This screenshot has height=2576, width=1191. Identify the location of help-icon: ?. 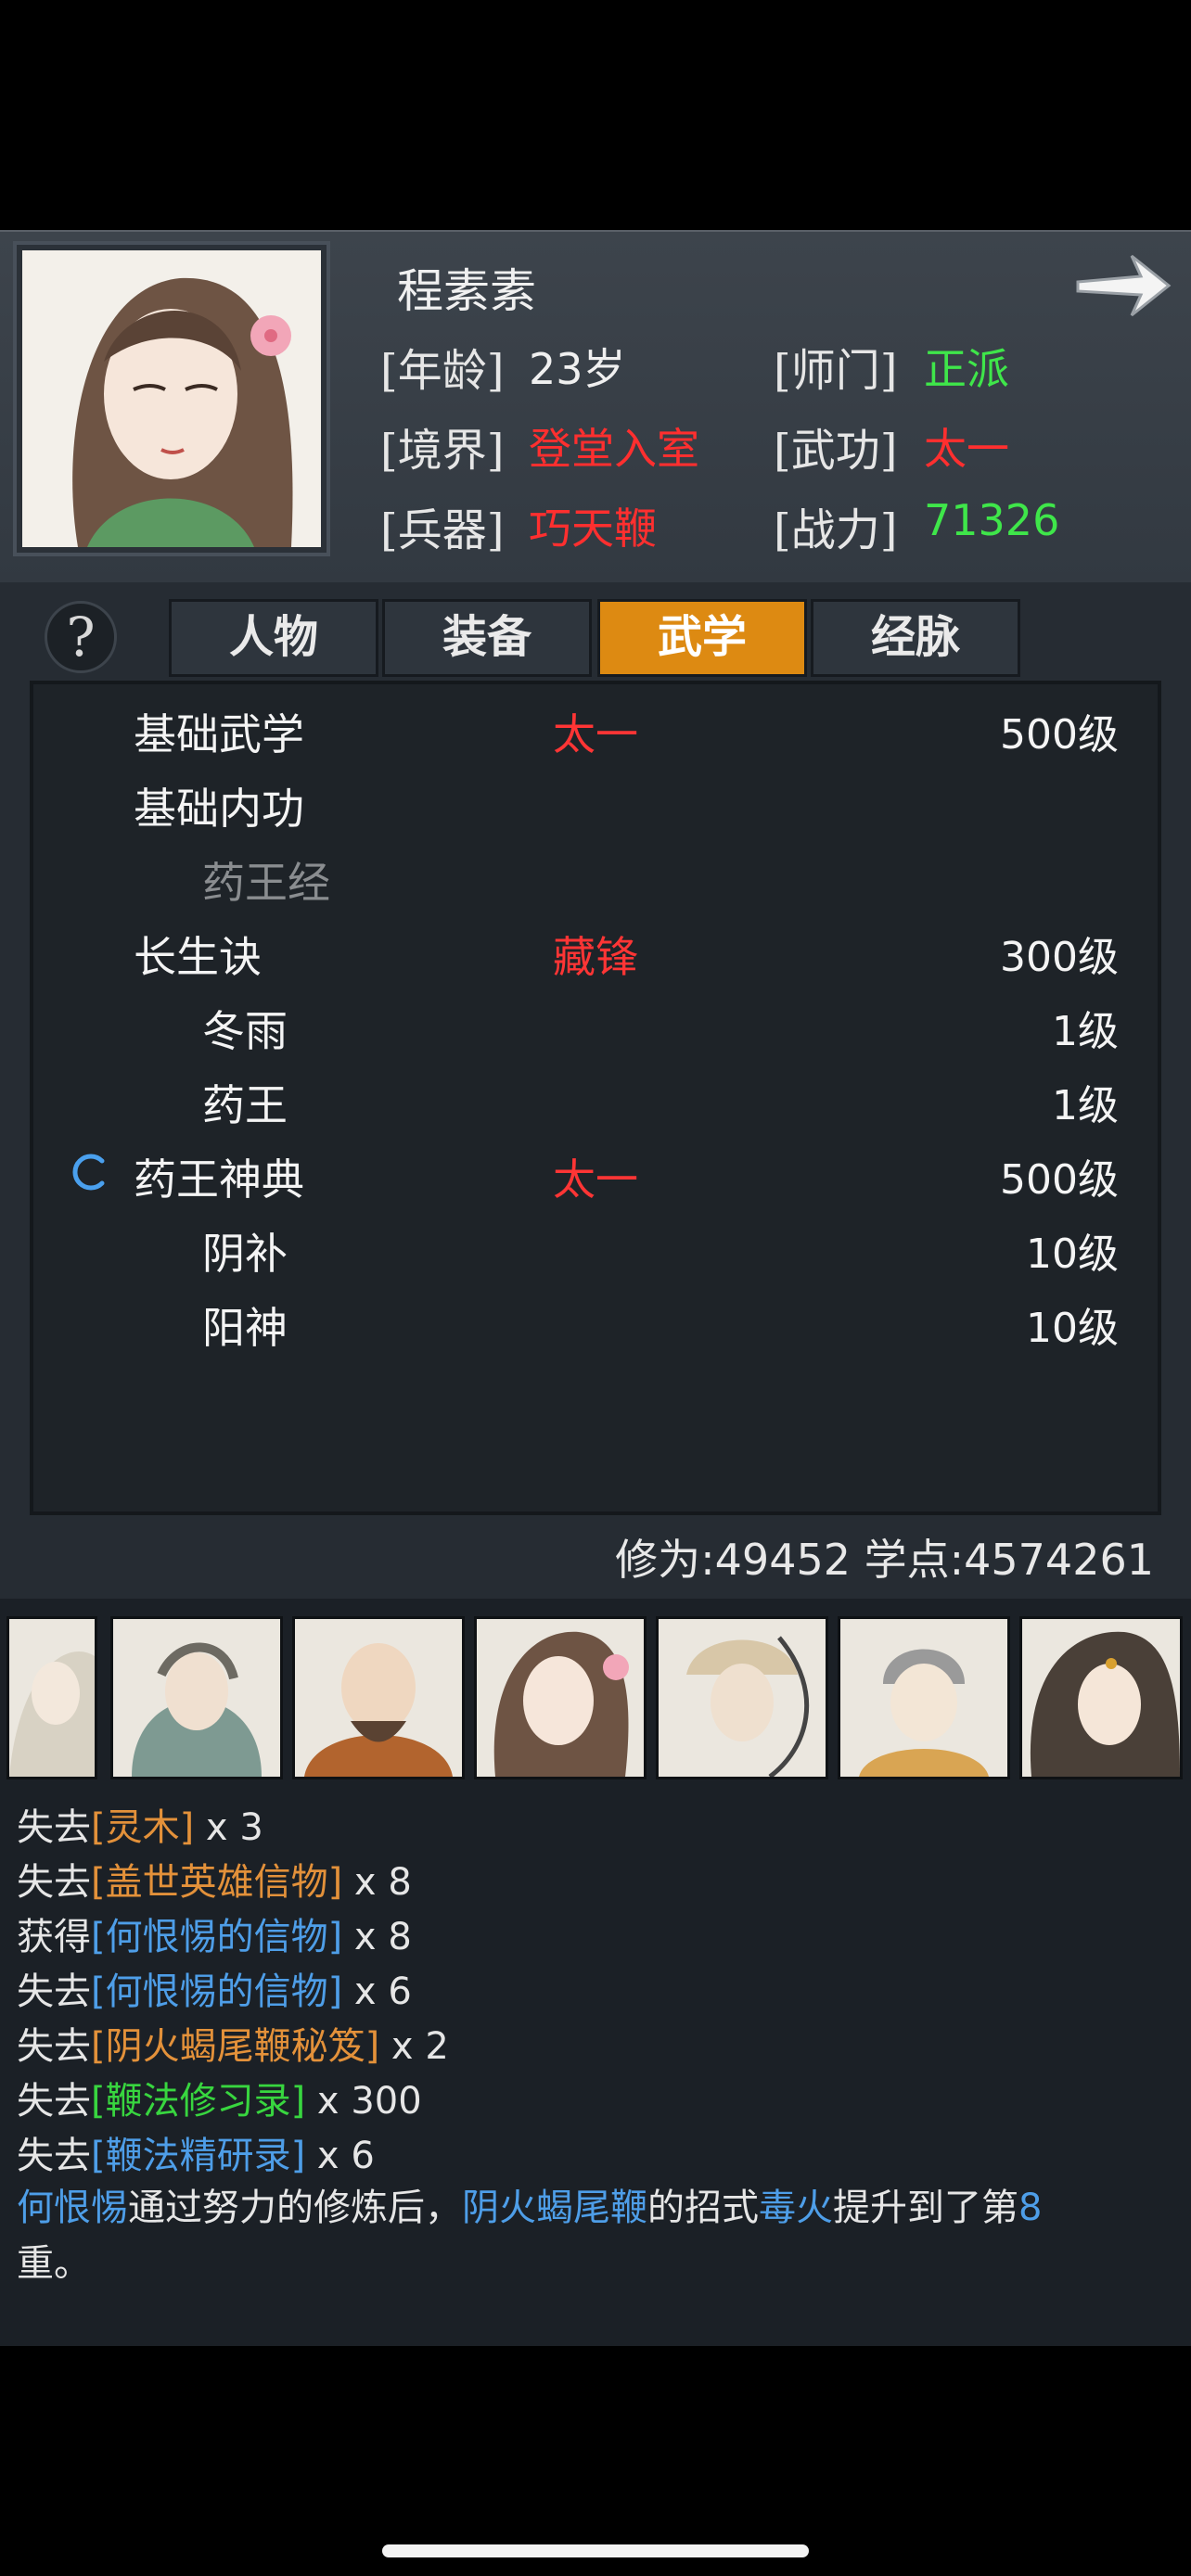
(81, 637).